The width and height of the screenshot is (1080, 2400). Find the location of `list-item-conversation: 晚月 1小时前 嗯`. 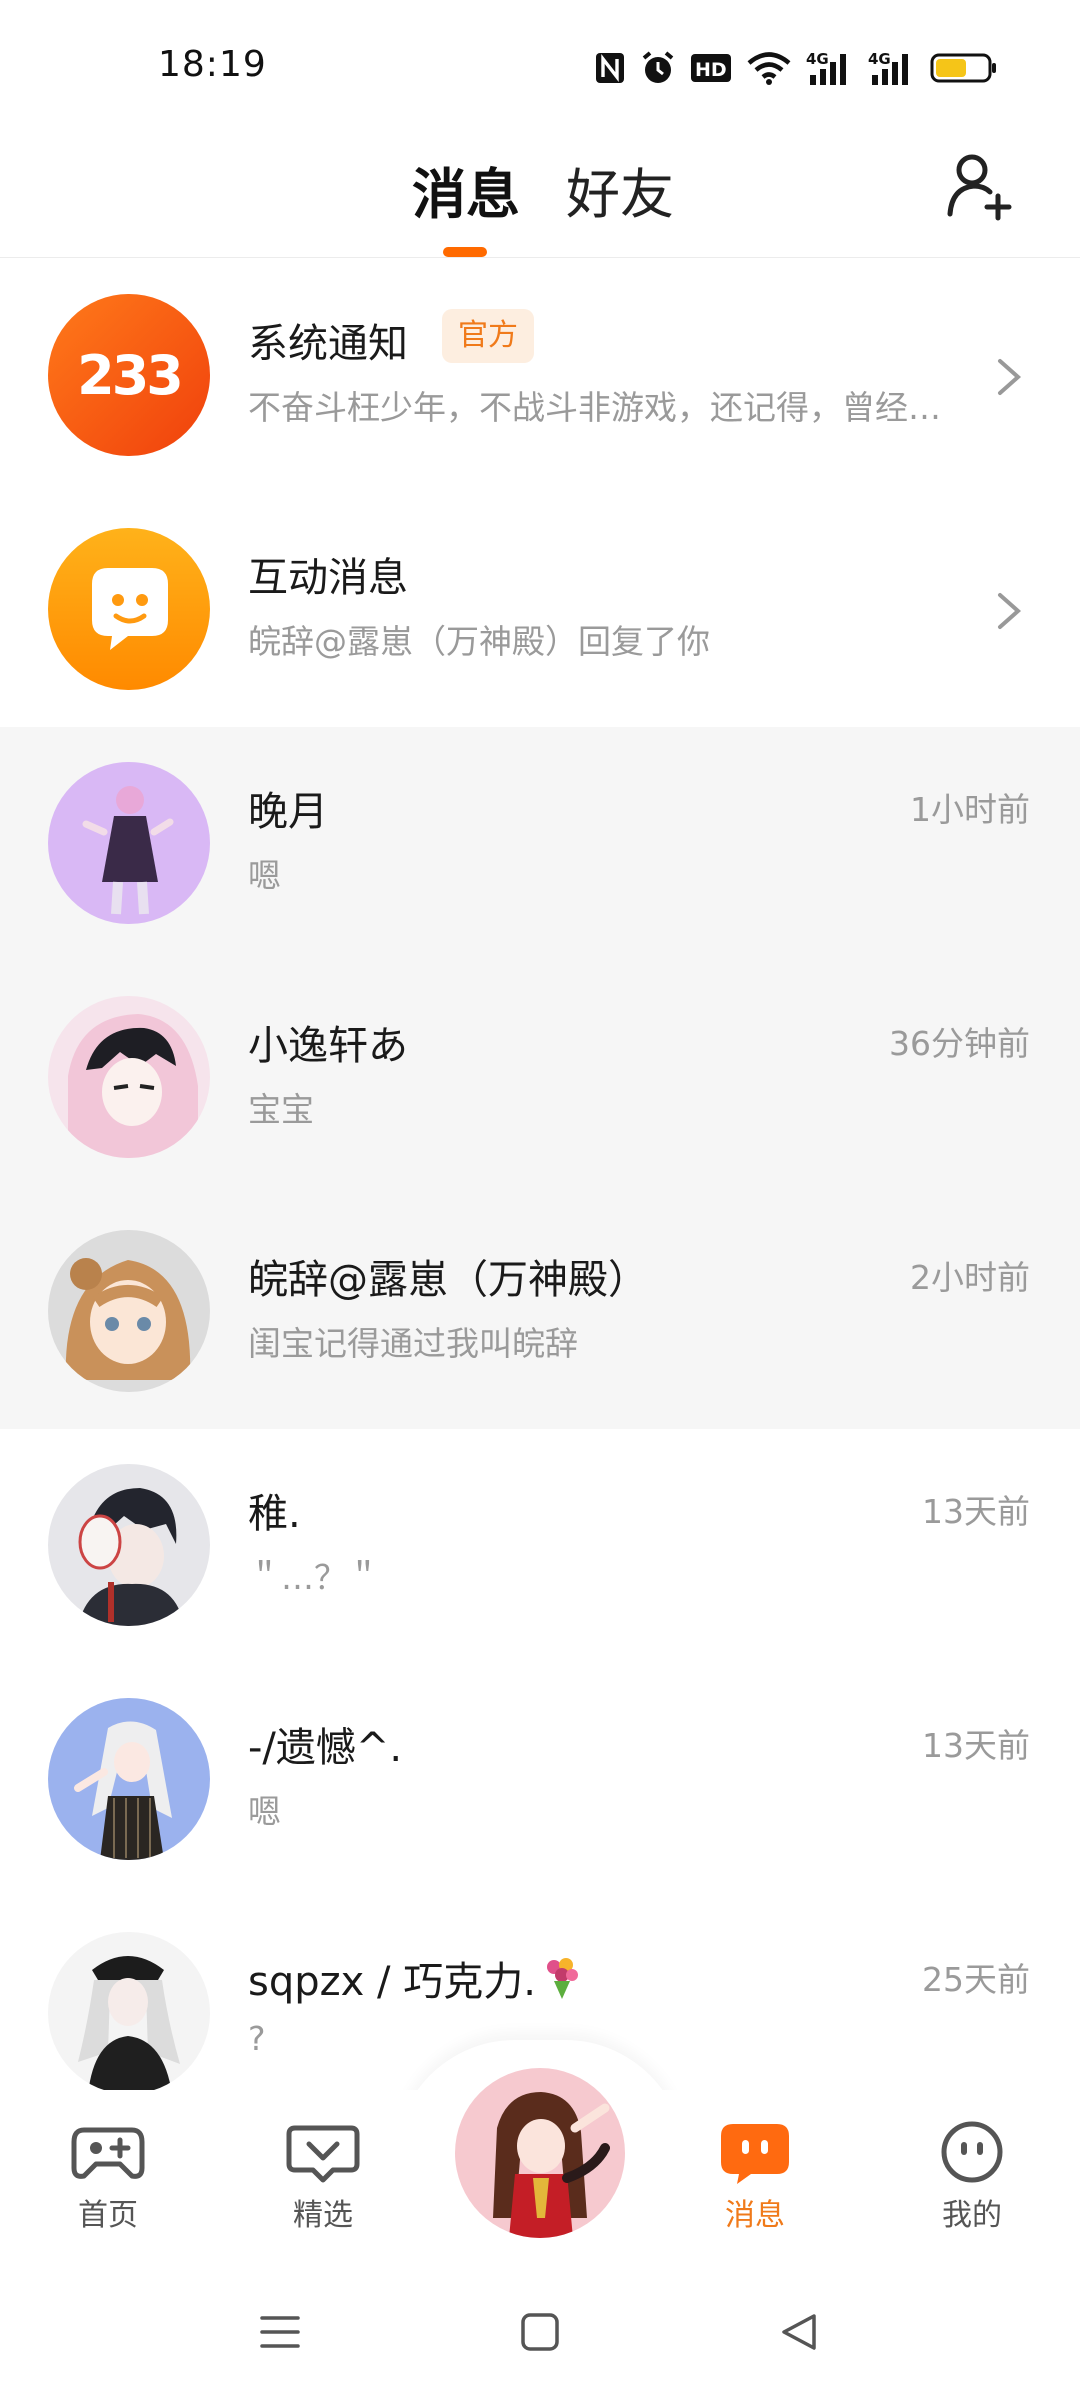

list-item-conversation: 晚月 1小时前 嗯 is located at coordinates (540, 844).